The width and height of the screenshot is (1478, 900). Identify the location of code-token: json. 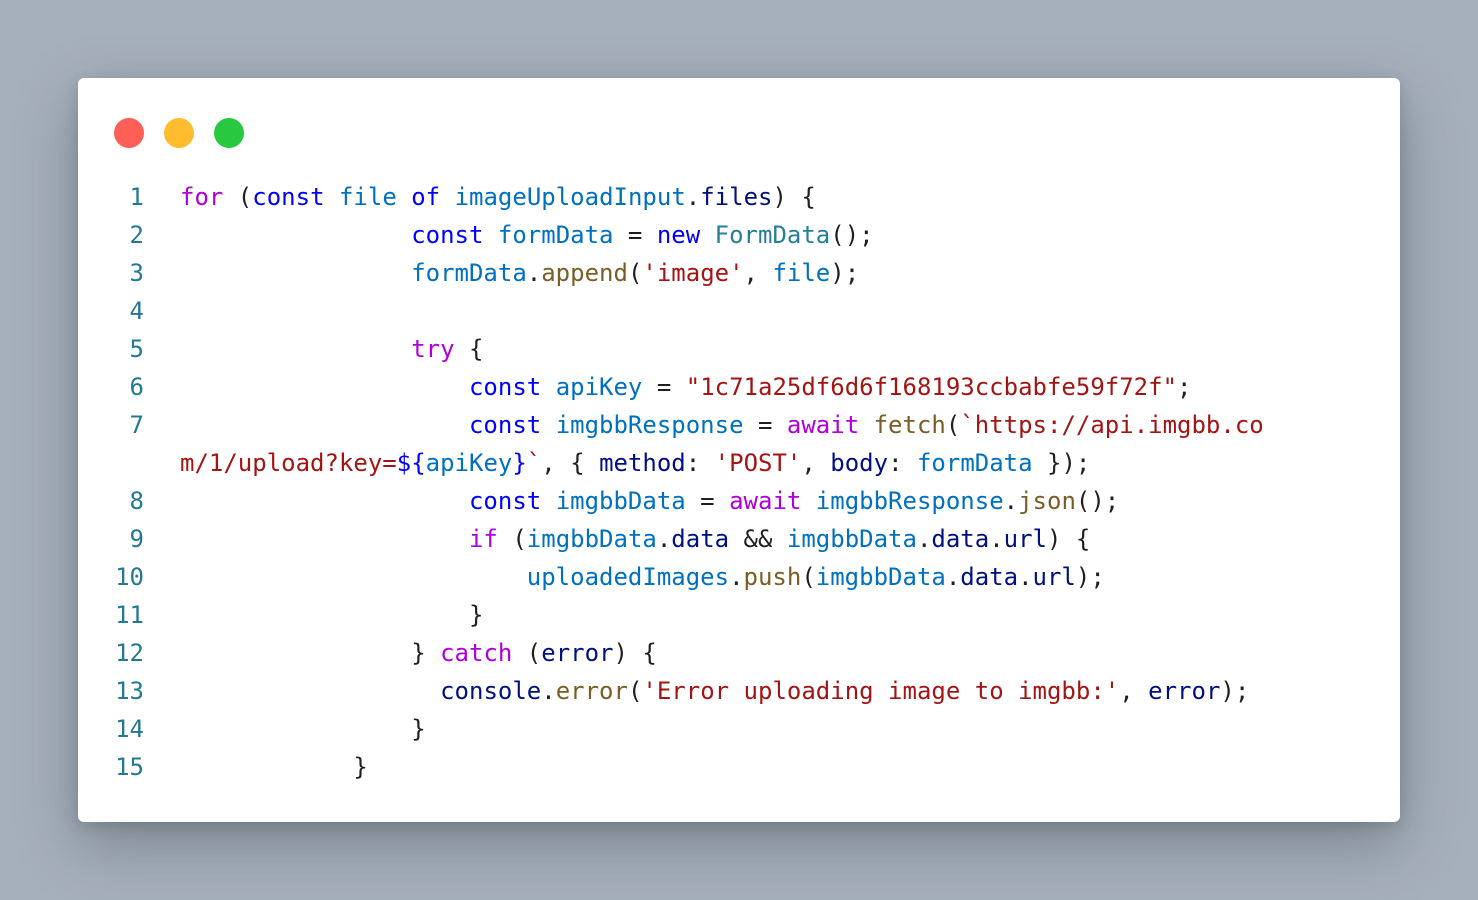
(1047, 501).